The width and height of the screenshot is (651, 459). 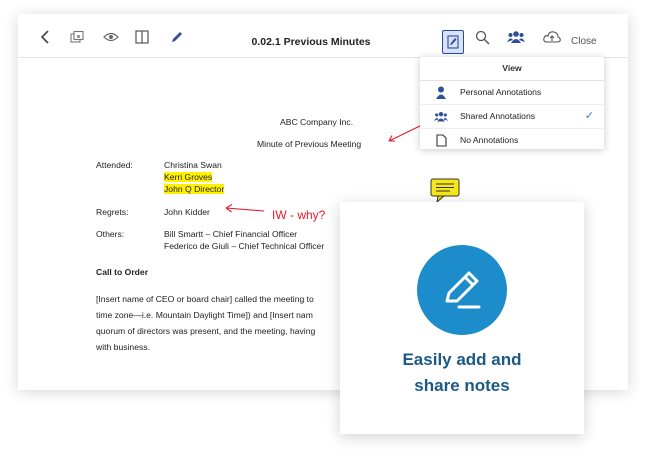 I want to click on annotation-view-button, so click(x=453, y=42).